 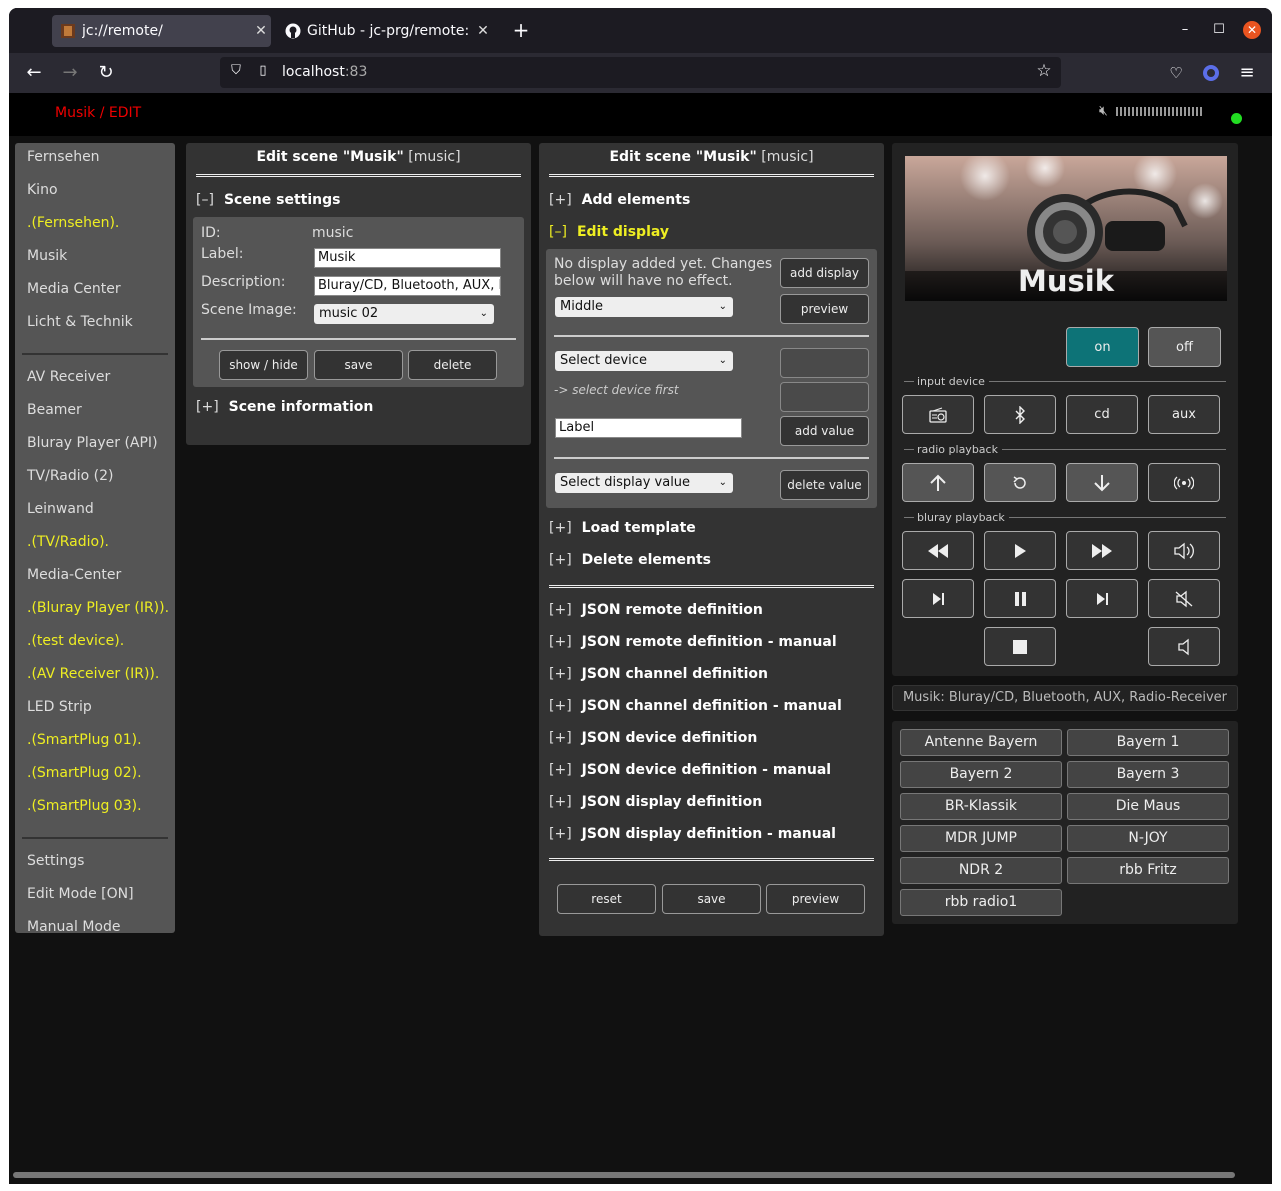 I want to click on on-button: on, so click(x=1102, y=347).